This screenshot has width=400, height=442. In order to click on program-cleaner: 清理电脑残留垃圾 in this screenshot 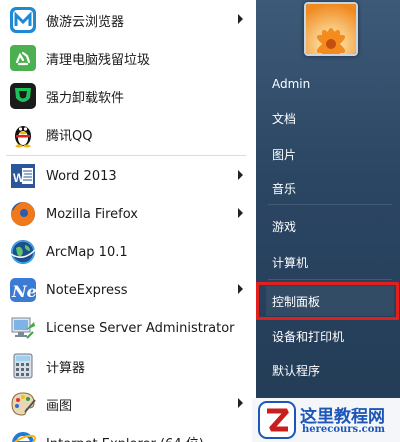, I will do `click(127, 58)`.